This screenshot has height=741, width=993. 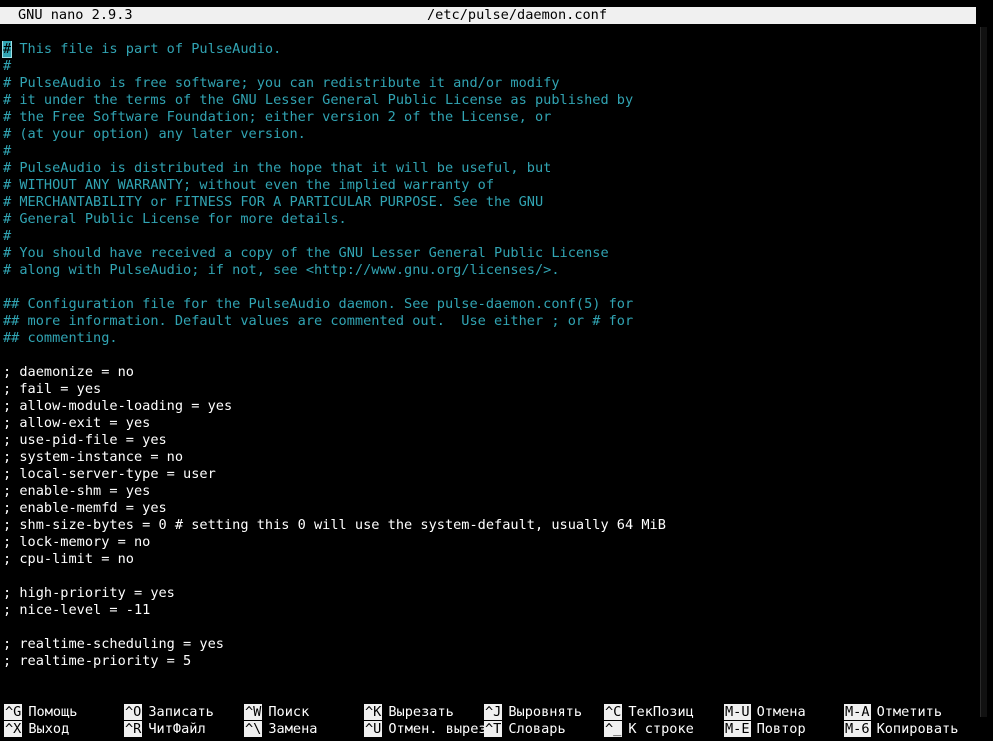 I want to click on shortcut-label: Записать, so click(x=181, y=712).